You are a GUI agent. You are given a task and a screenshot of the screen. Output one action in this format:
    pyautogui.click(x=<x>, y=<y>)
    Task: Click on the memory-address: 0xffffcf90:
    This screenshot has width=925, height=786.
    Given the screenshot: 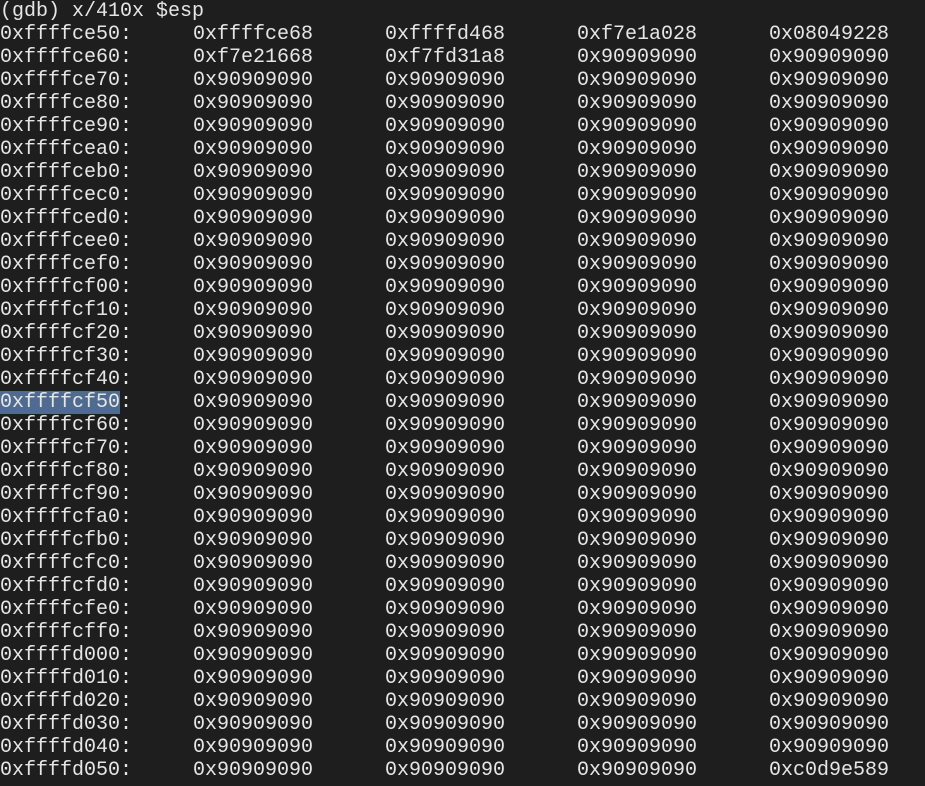 What is the action you would take?
    pyautogui.click(x=66, y=494)
    